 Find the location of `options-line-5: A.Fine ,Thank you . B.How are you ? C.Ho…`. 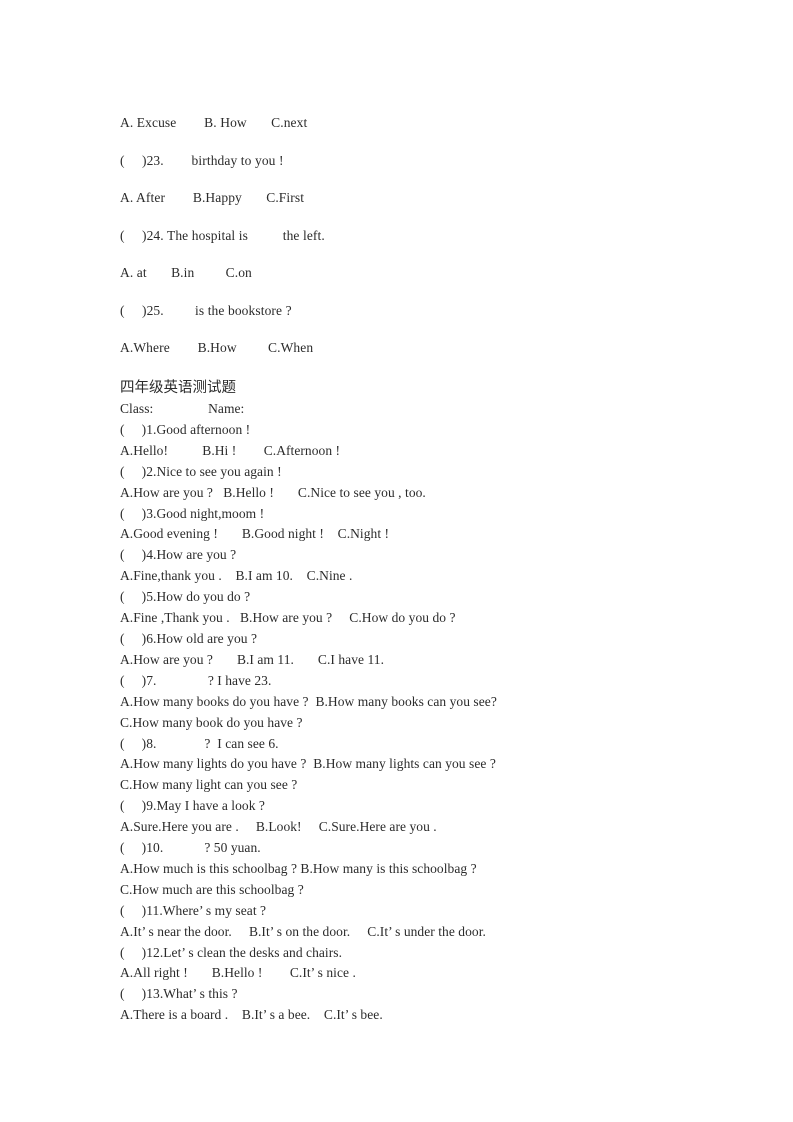

options-line-5: A.Fine ,Thank you . B.How are you ? C.Ho… is located at coordinates (288, 618).